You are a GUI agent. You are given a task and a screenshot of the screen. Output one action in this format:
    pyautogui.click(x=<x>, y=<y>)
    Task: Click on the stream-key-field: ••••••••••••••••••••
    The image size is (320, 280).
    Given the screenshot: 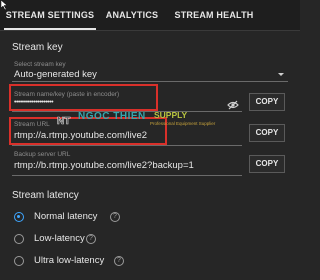 What is the action you would take?
    pyautogui.click(x=34, y=102)
    